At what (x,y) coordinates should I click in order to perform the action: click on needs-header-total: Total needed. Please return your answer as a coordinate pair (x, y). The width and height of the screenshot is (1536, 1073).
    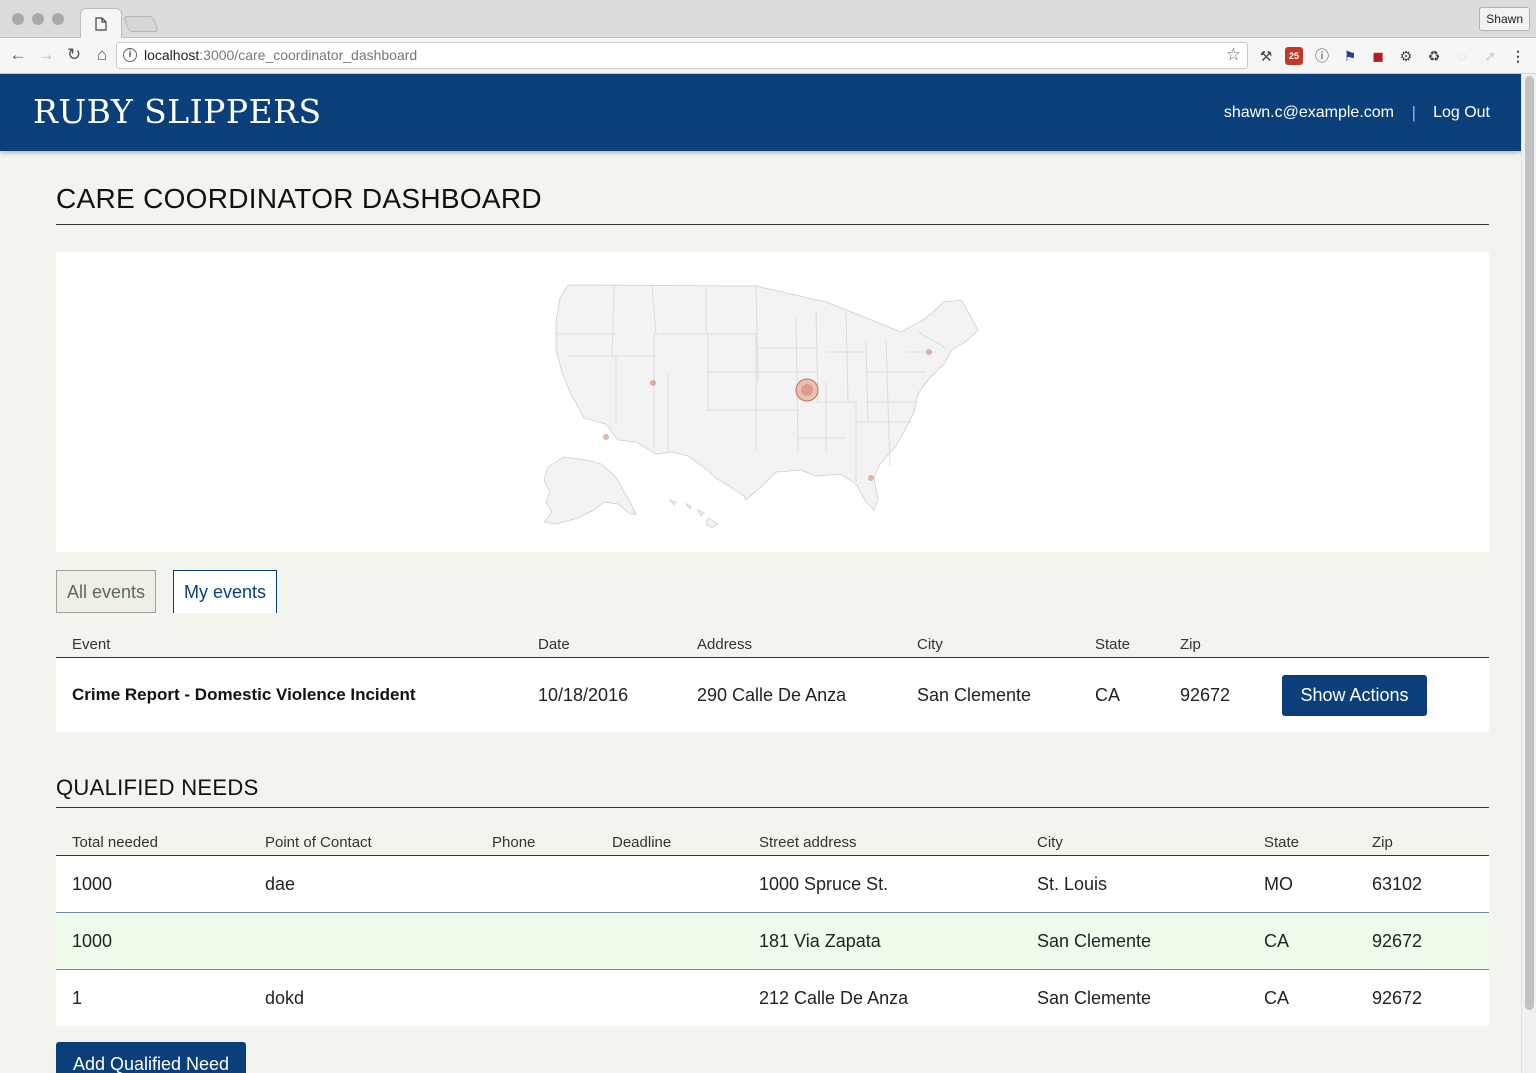
    Looking at the image, I should click on (115, 842).